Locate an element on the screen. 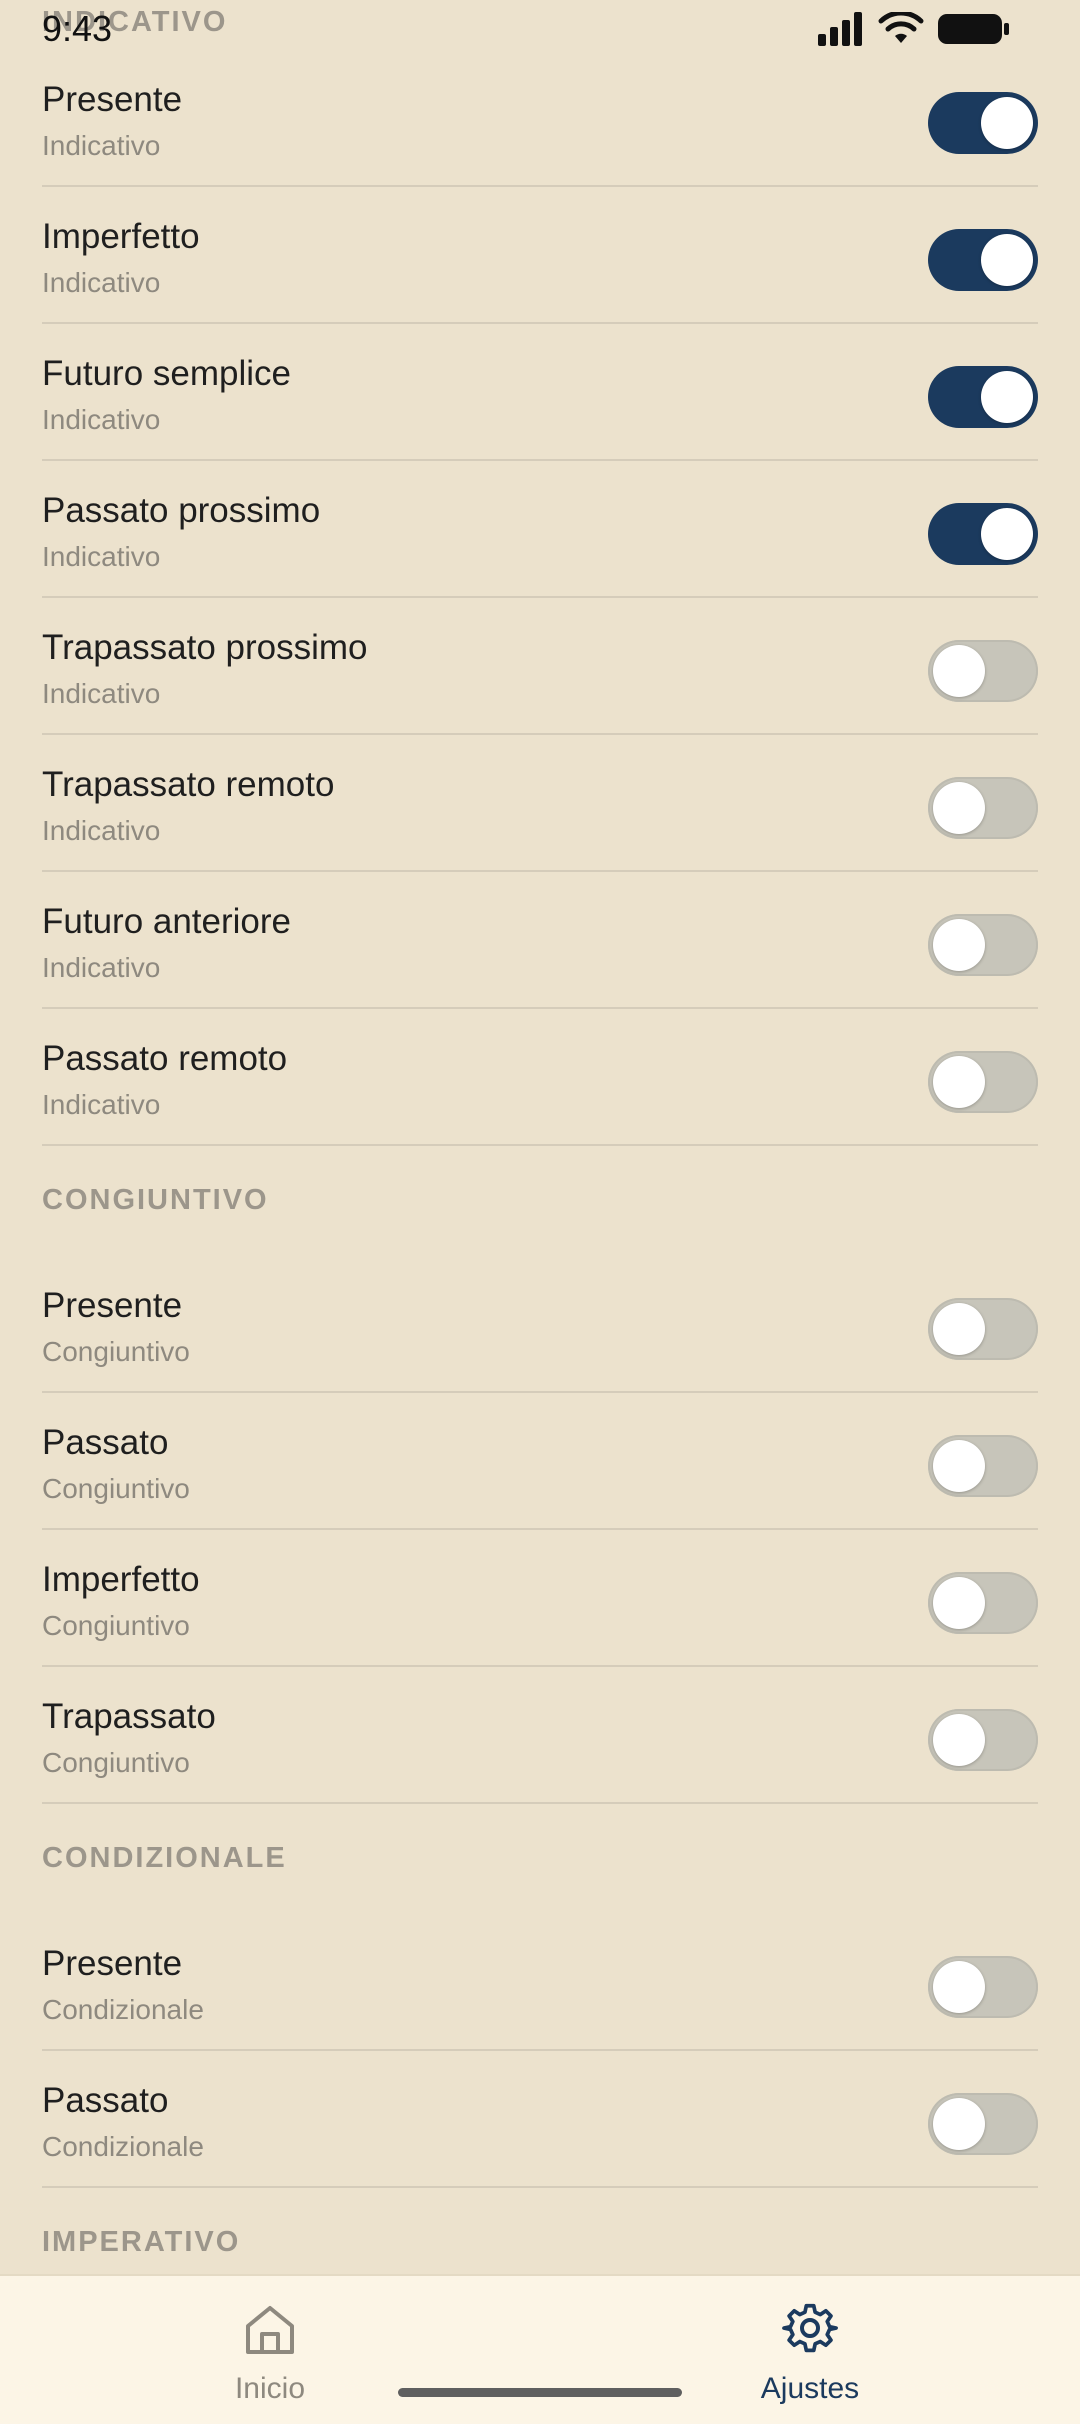 This screenshot has height=2424, width=1080. home-indicator is located at coordinates (540, 2392).